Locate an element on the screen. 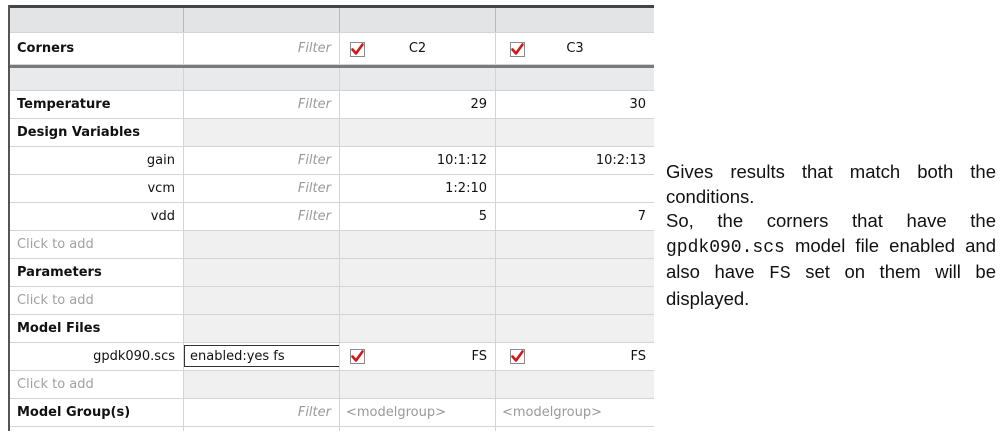  gain-c3-value: 10:2:13 is located at coordinates (620, 160).